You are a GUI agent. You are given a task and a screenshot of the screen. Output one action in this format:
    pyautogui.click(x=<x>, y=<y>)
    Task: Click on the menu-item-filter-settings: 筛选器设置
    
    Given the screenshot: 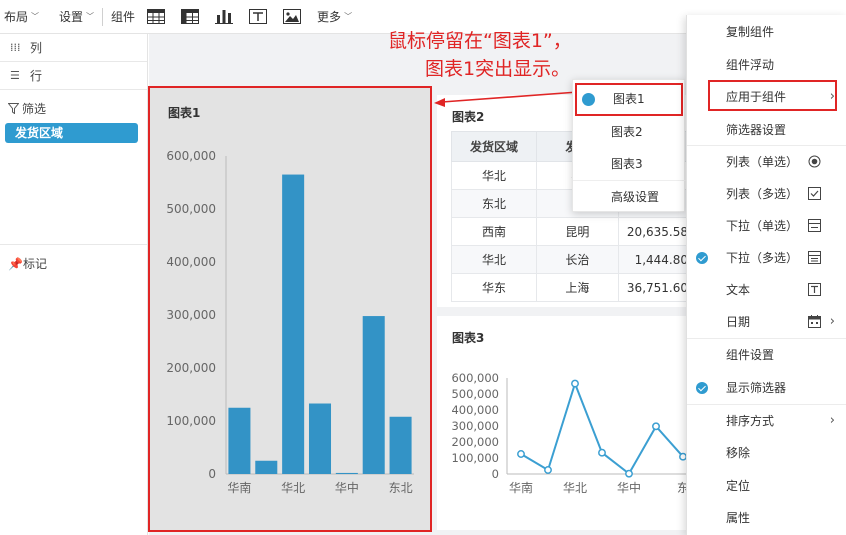 What is the action you would take?
    pyautogui.click(x=766, y=130)
    